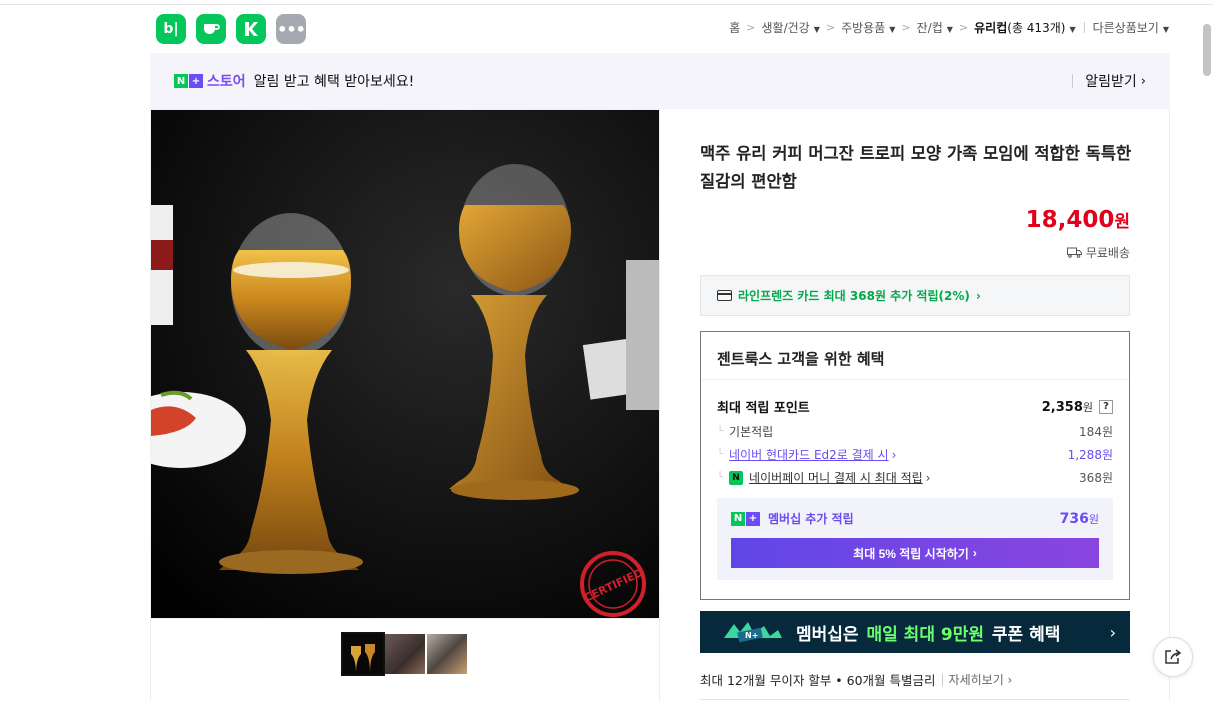  What do you see at coordinates (724, 295) in the screenshot?
I see `credit-card-icon` at bounding box center [724, 295].